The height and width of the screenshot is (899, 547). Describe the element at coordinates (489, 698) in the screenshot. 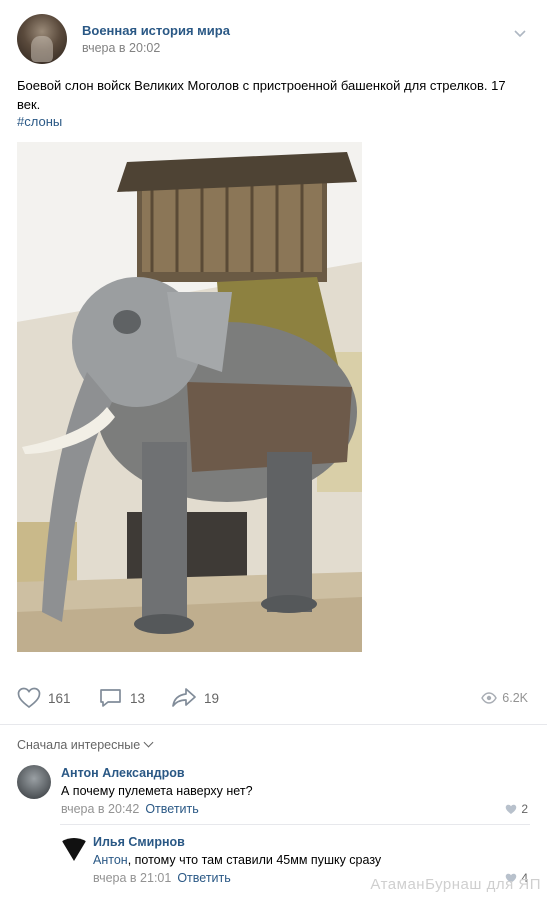

I see `eye-icon` at that location.